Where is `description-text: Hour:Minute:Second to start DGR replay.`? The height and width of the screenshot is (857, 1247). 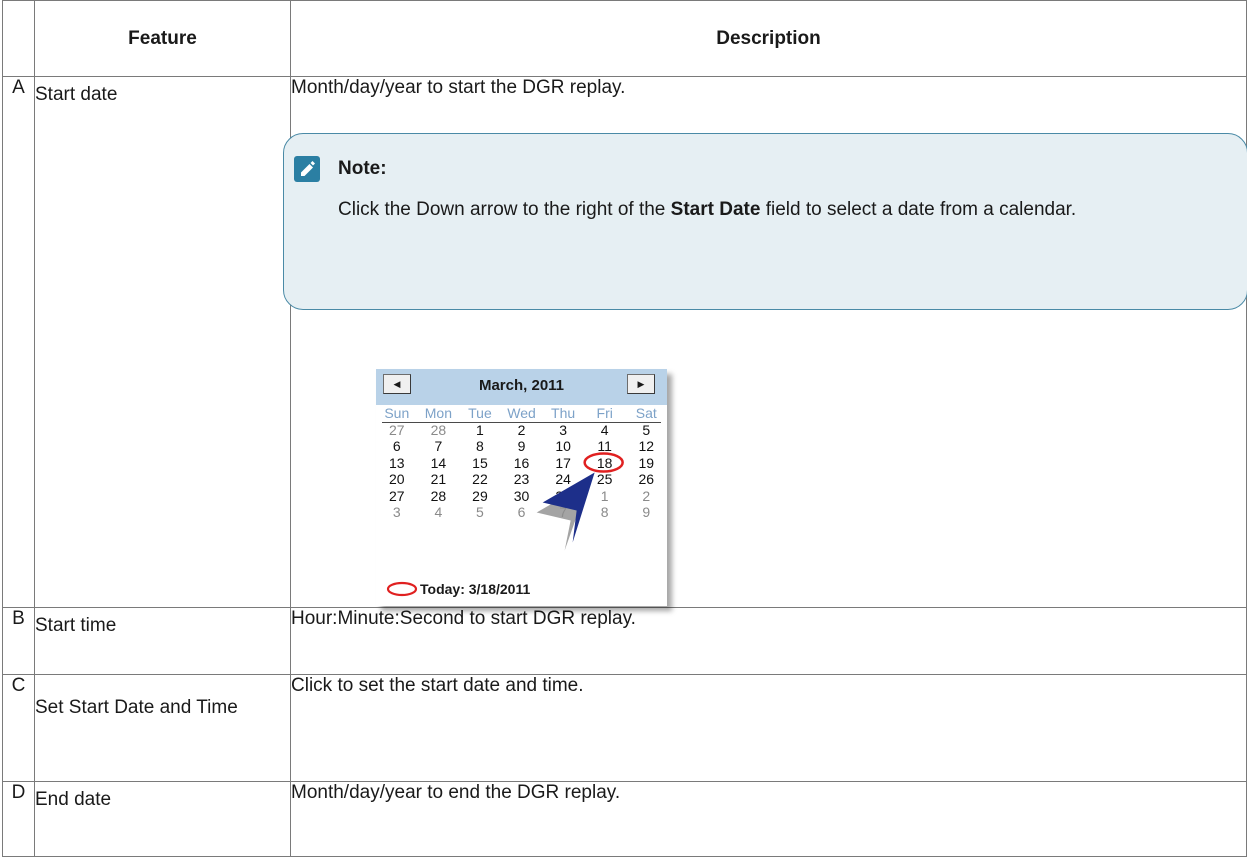
description-text: Hour:Minute:Second to start DGR replay. is located at coordinates (768, 641).